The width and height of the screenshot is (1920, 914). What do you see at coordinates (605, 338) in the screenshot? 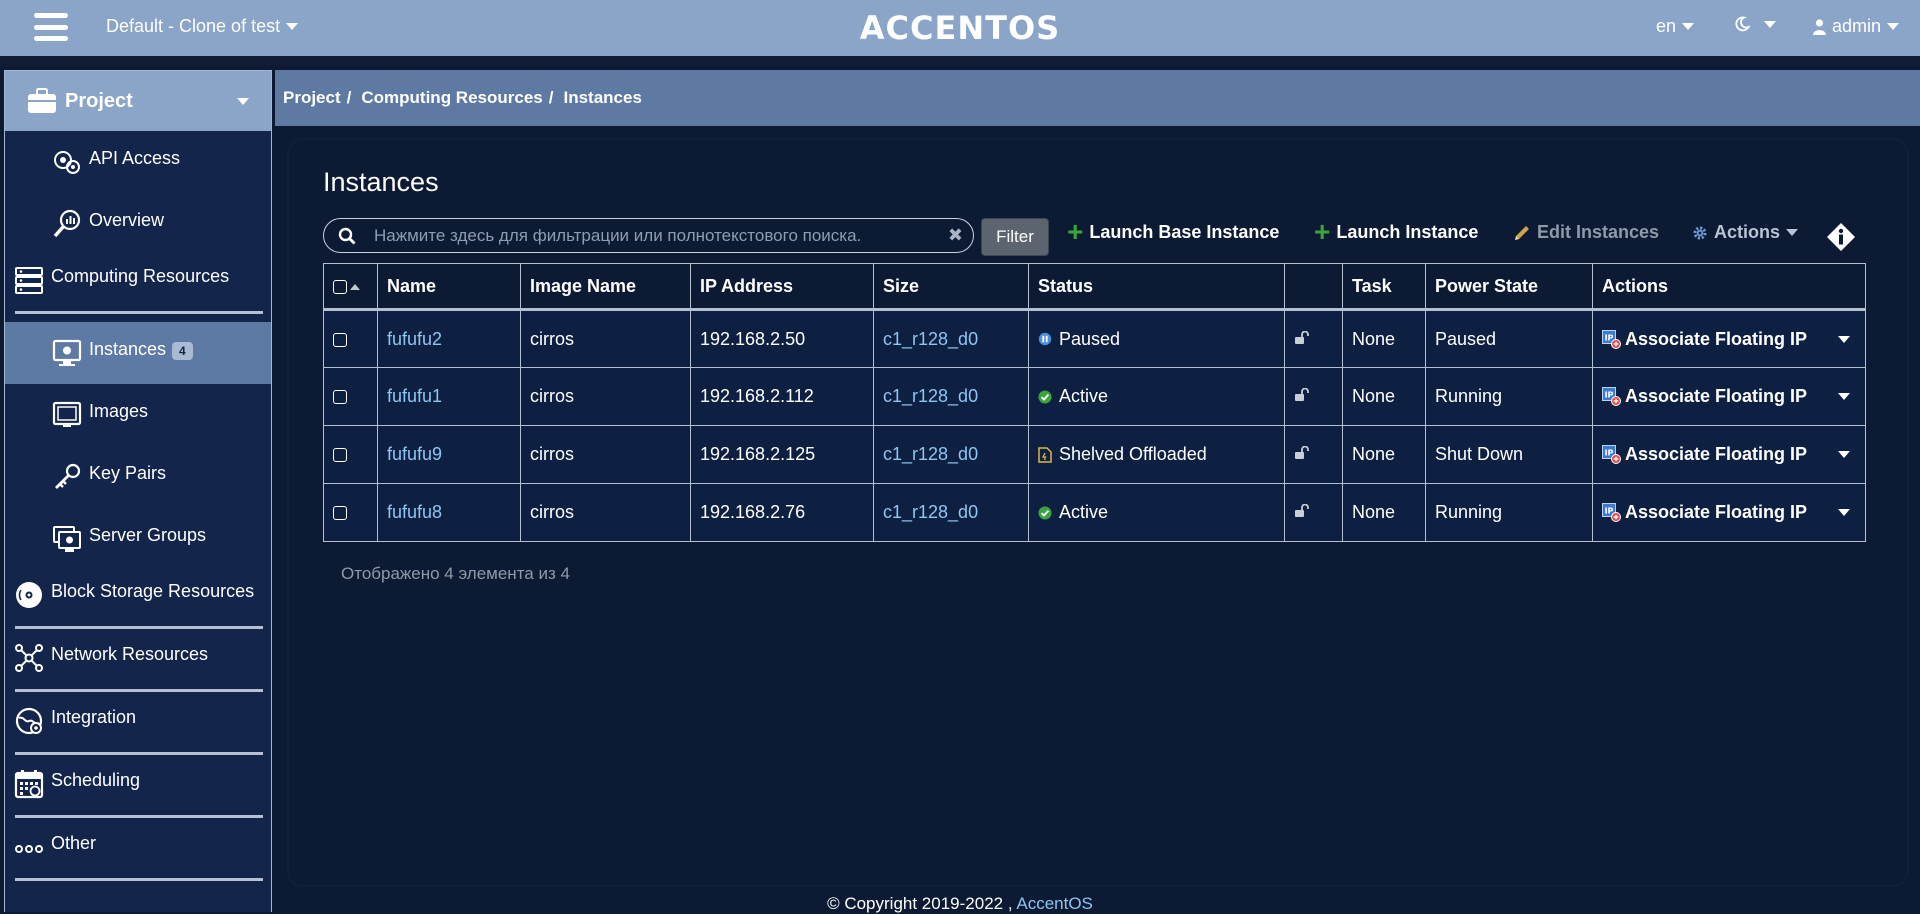
I see `image-name-cell: cirros` at bounding box center [605, 338].